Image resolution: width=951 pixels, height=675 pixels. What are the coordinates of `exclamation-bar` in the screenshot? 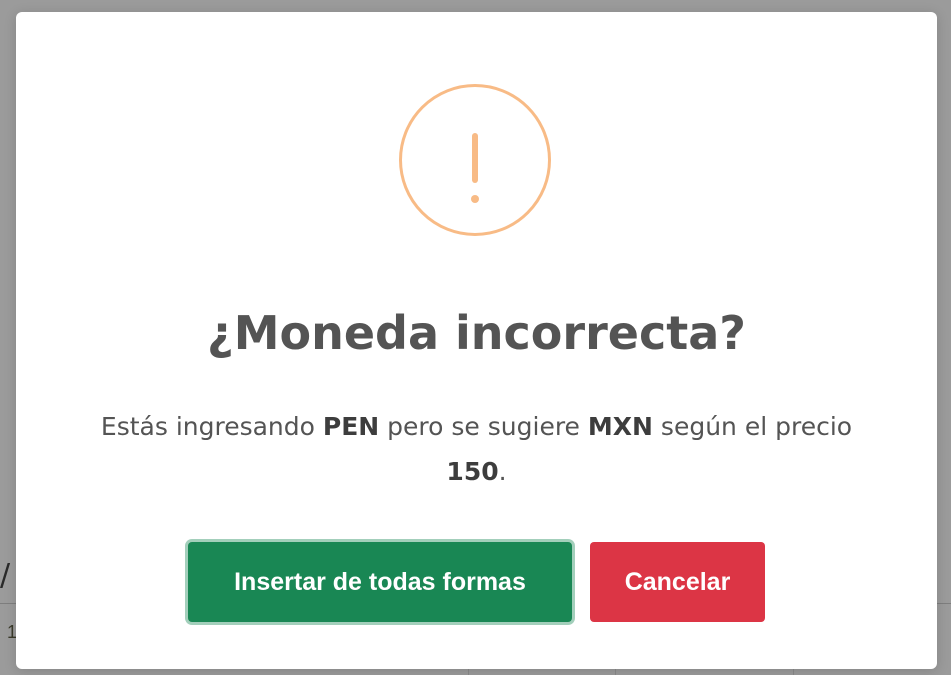 It's located at (475, 158).